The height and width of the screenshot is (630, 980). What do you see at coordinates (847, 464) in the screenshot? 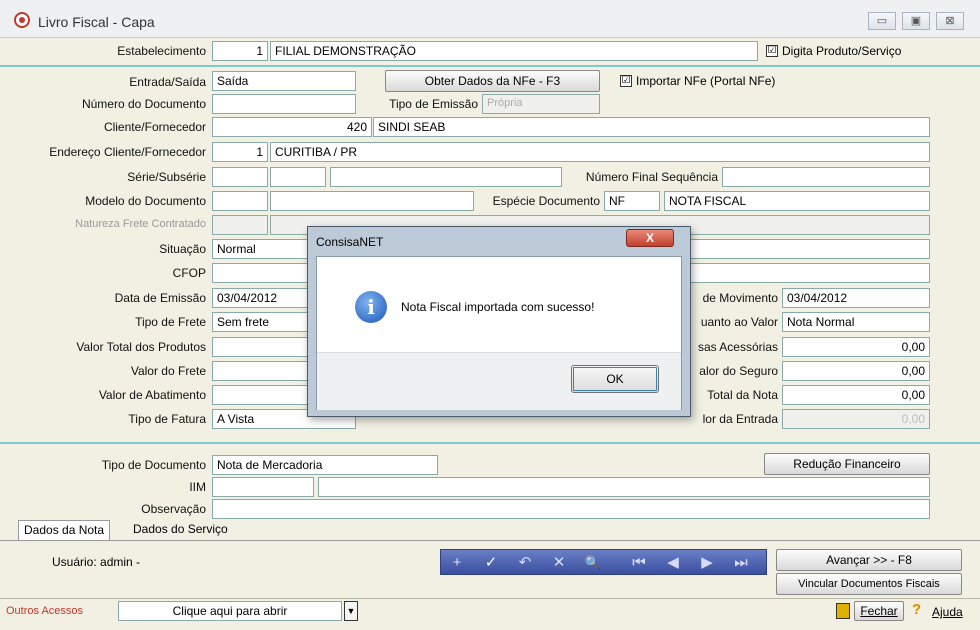
I see `reducao-financeiro-button: Redução Financeiro` at bounding box center [847, 464].